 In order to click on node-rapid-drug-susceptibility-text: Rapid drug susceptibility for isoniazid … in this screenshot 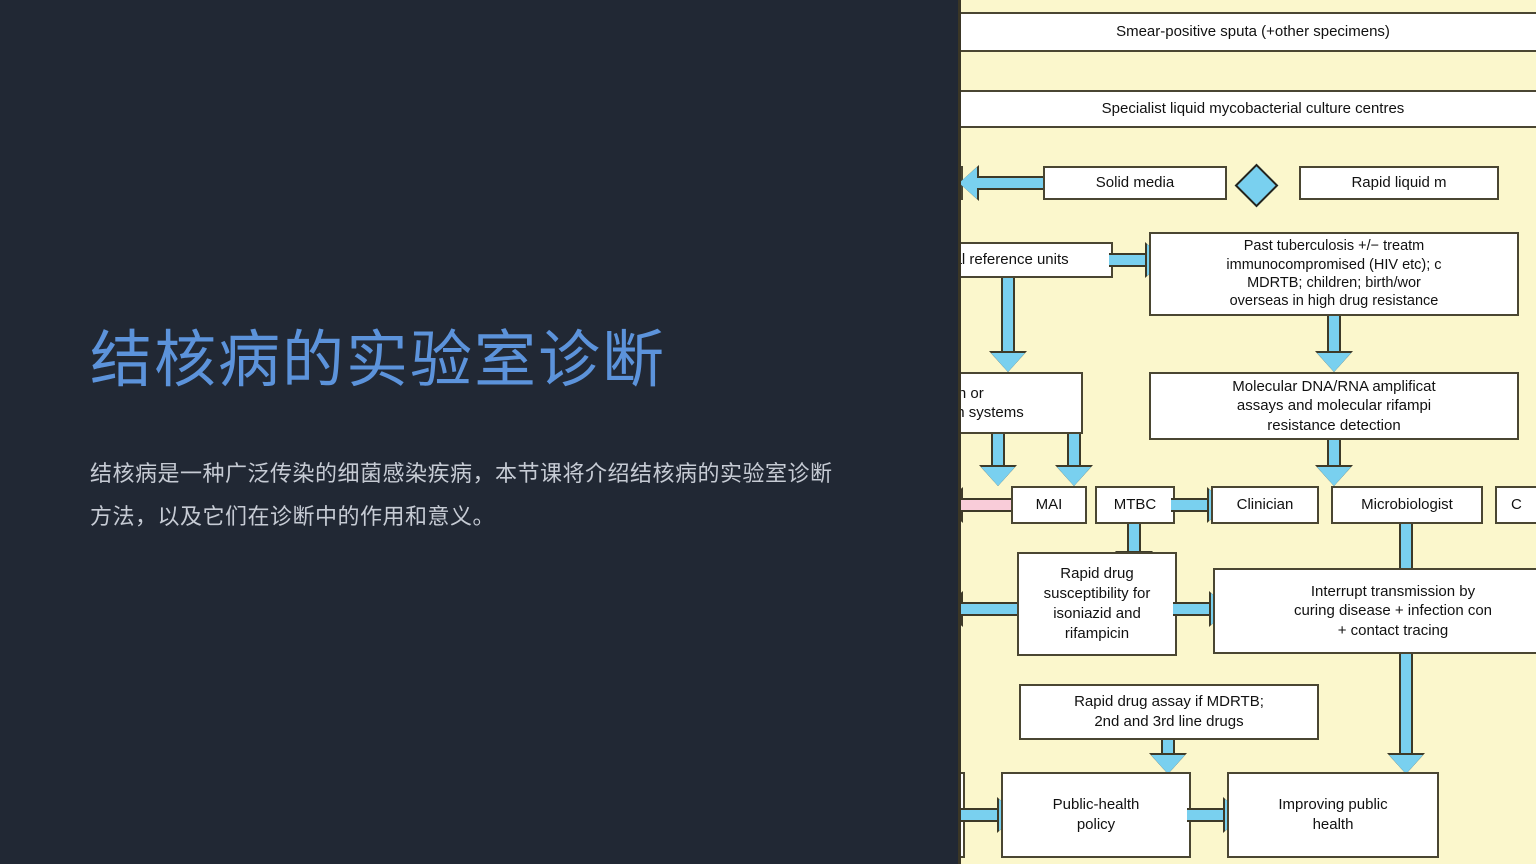, I will do `click(1097, 603)`.